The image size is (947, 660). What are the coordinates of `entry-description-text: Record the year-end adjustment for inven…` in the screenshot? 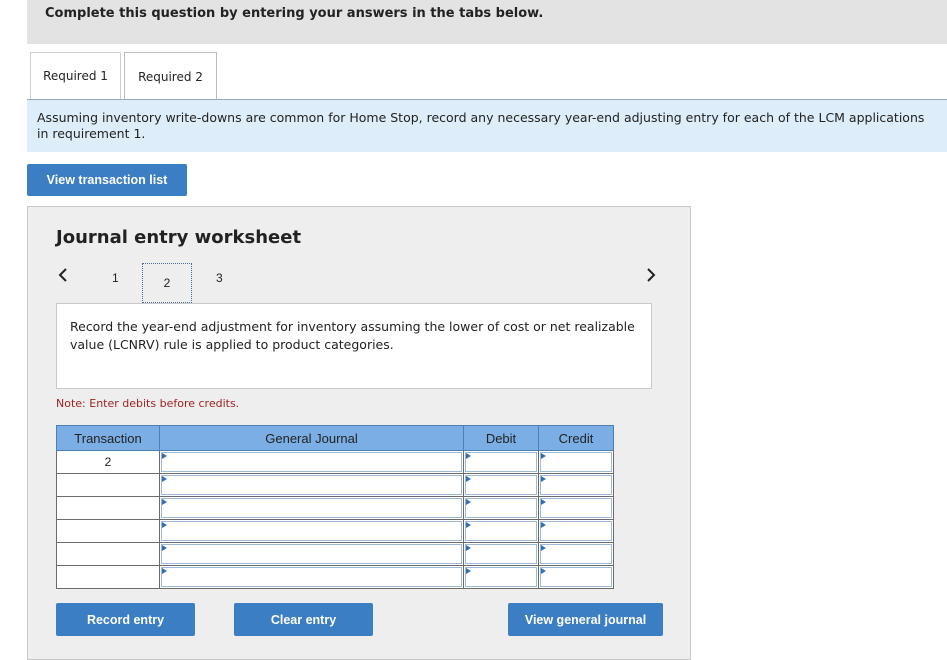 It's located at (352, 335).